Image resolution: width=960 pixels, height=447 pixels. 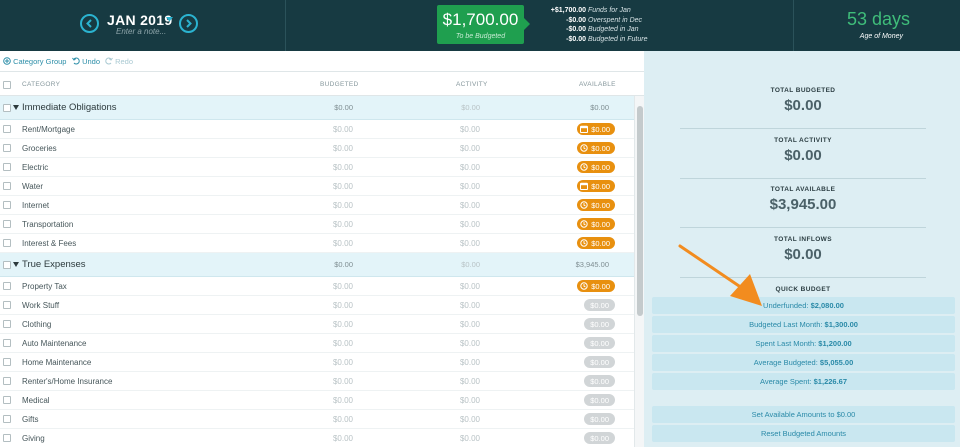 What do you see at coordinates (169, 19) in the screenshot?
I see `caret-down-icon` at bounding box center [169, 19].